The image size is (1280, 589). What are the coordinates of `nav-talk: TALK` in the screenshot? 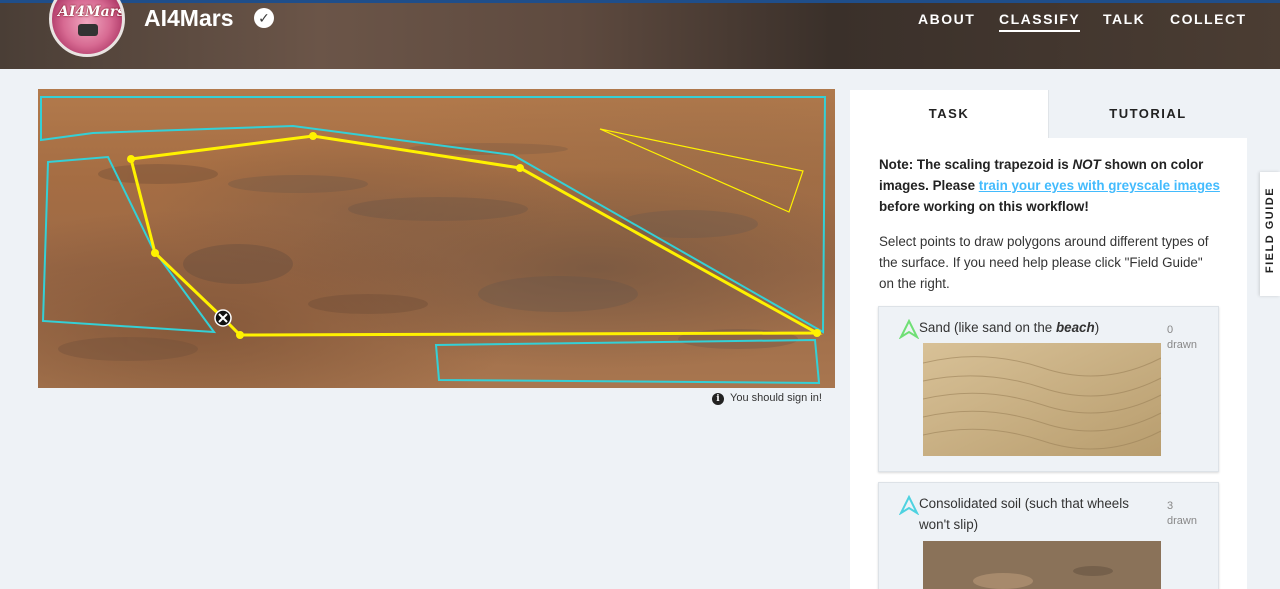 It's located at (1124, 19).